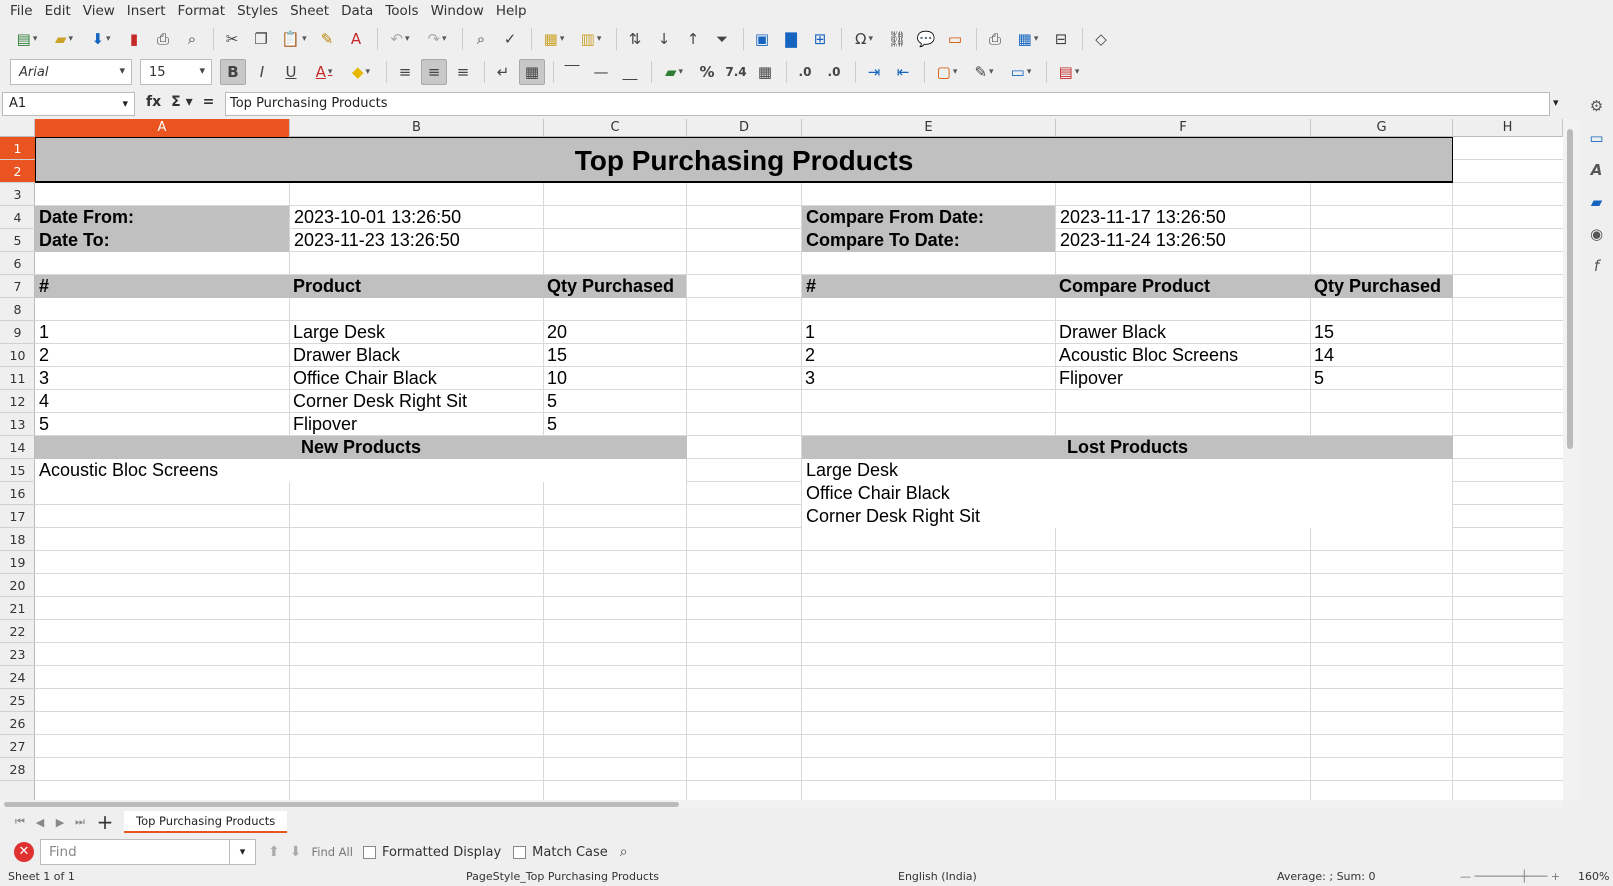 The height and width of the screenshot is (886, 1613). Describe the element at coordinates (562, 876) in the screenshot. I see `page-style: PageStyle_Top Purchasing Products` at that location.